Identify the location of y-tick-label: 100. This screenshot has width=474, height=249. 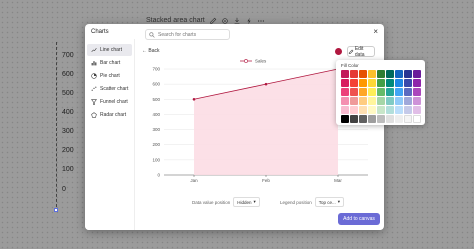
(156, 159).